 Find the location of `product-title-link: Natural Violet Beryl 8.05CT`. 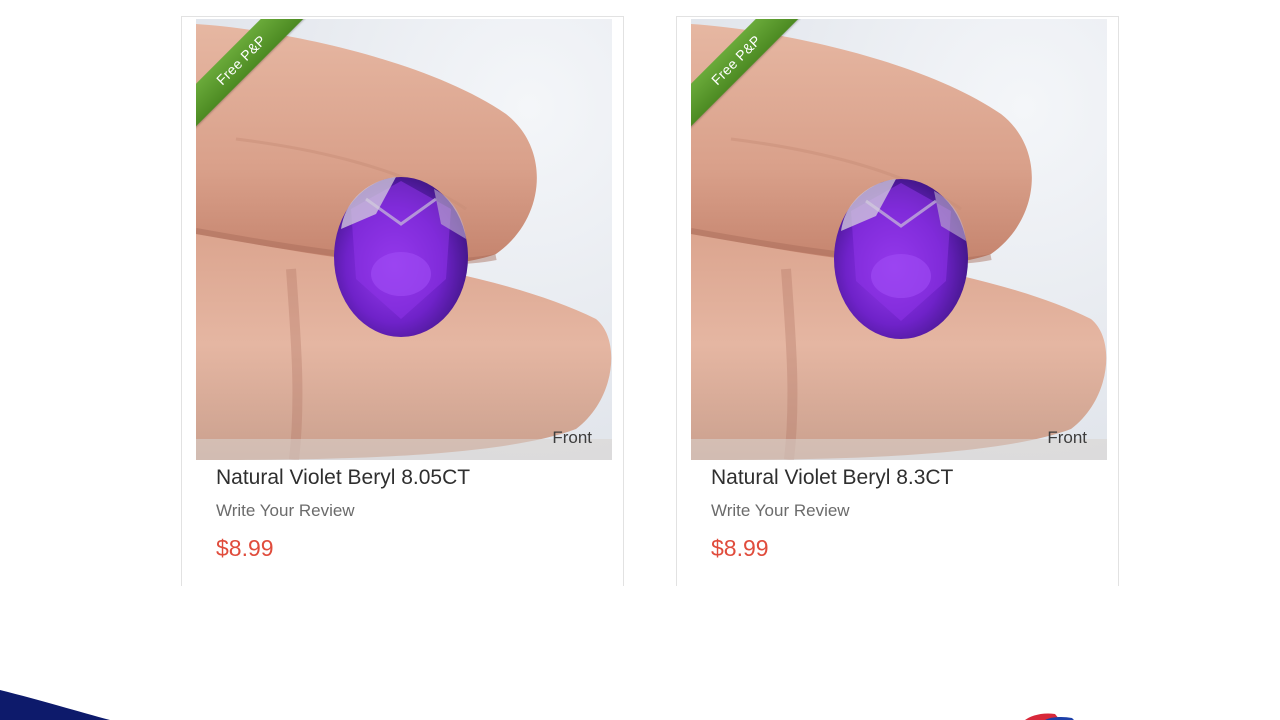

product-title-link: Natural Violet Beryl 8.05CT is located at coordinates (343, 478).